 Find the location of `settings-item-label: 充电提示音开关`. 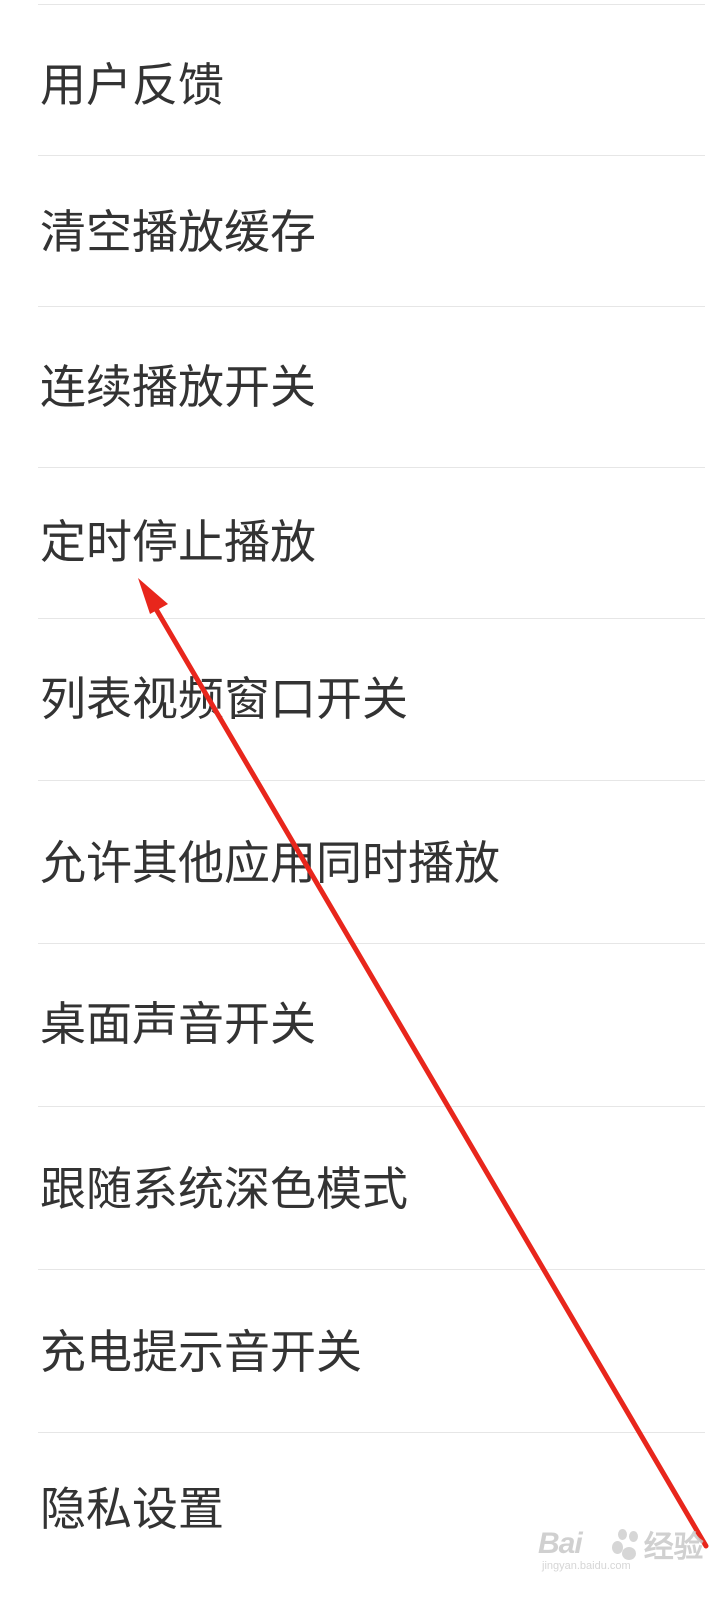

settings-item-label: 充电提示音开关 is located at coordinates (201, 1352).